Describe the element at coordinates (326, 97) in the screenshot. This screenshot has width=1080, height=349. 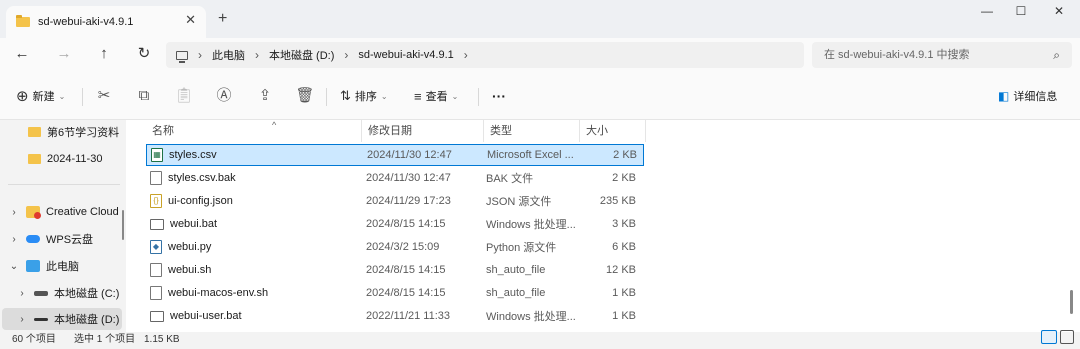
I see `toolbar-divider` at that location.